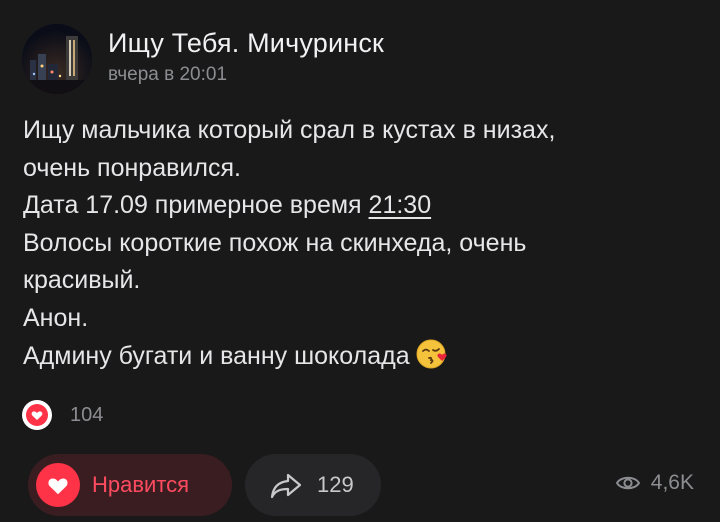 The height and width of the screenshot is (522, 720). I want to click on post-line: Волосы короткие похож на скинхеда, очень, so click(275, 242).